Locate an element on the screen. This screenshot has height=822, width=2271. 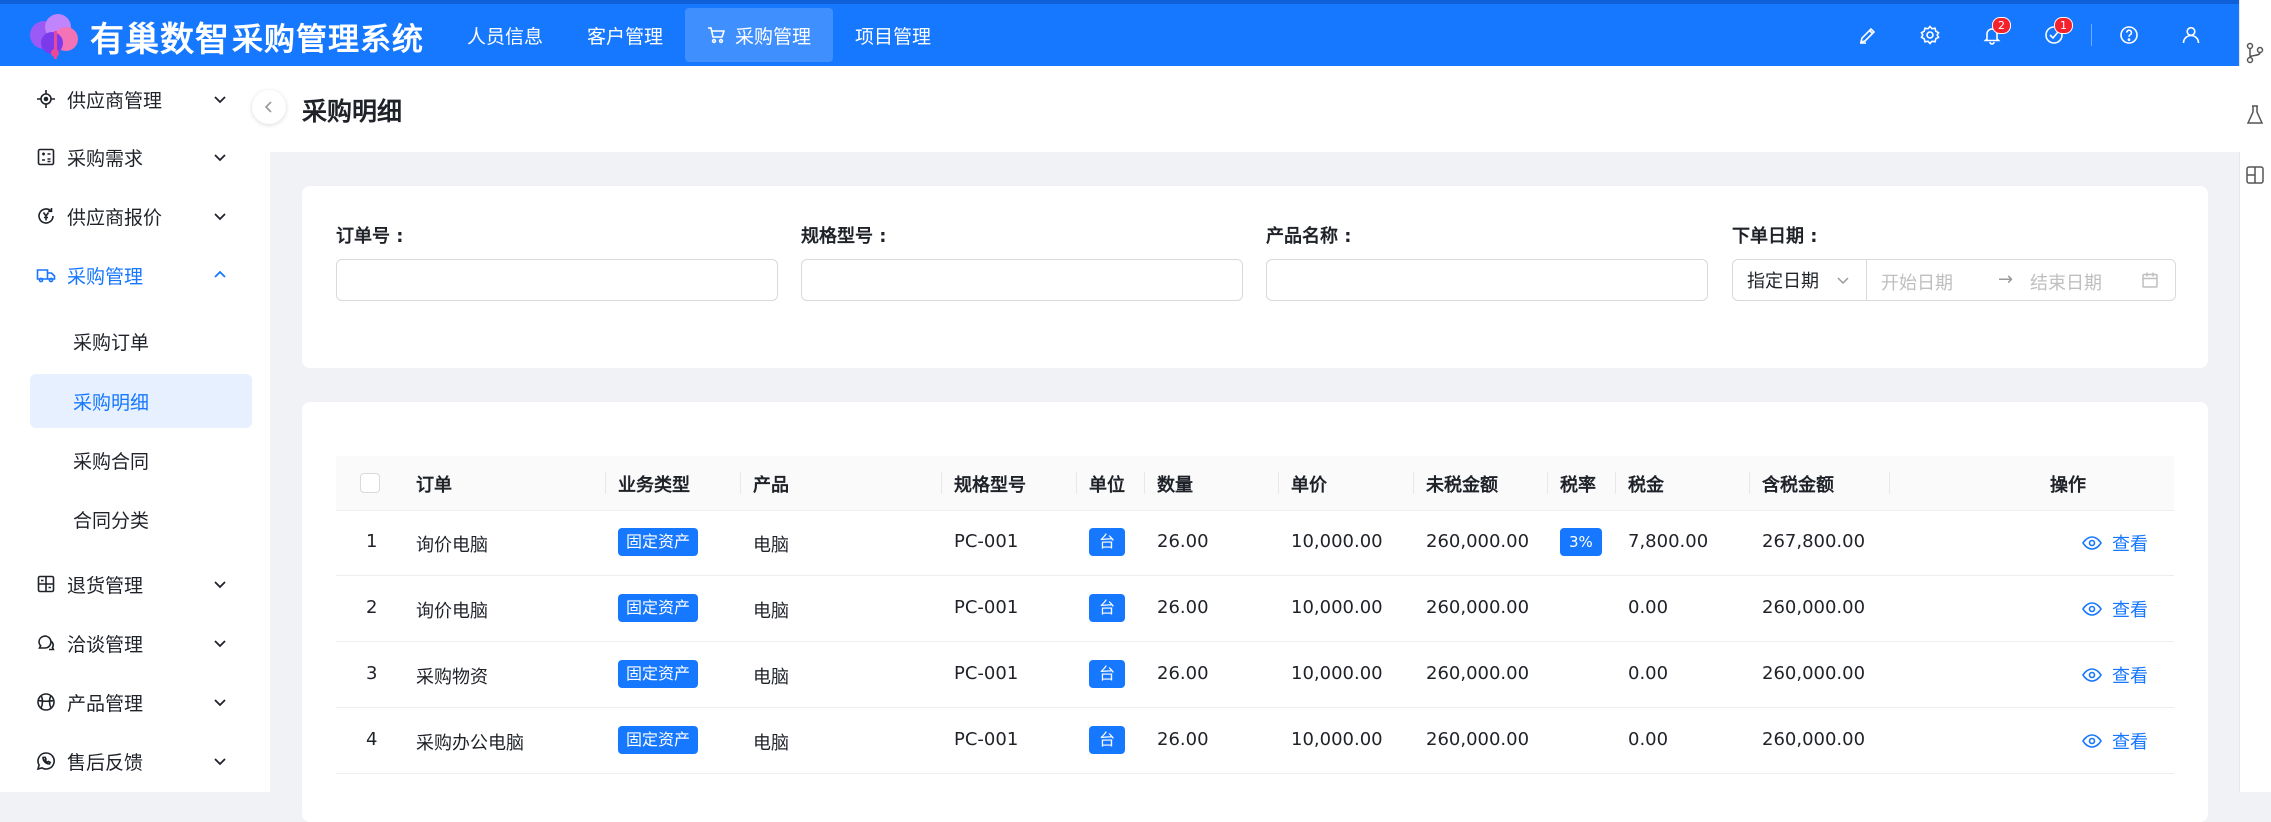
sidebar-subitem-label: 采购明细 is located at coordinates (111, 402).